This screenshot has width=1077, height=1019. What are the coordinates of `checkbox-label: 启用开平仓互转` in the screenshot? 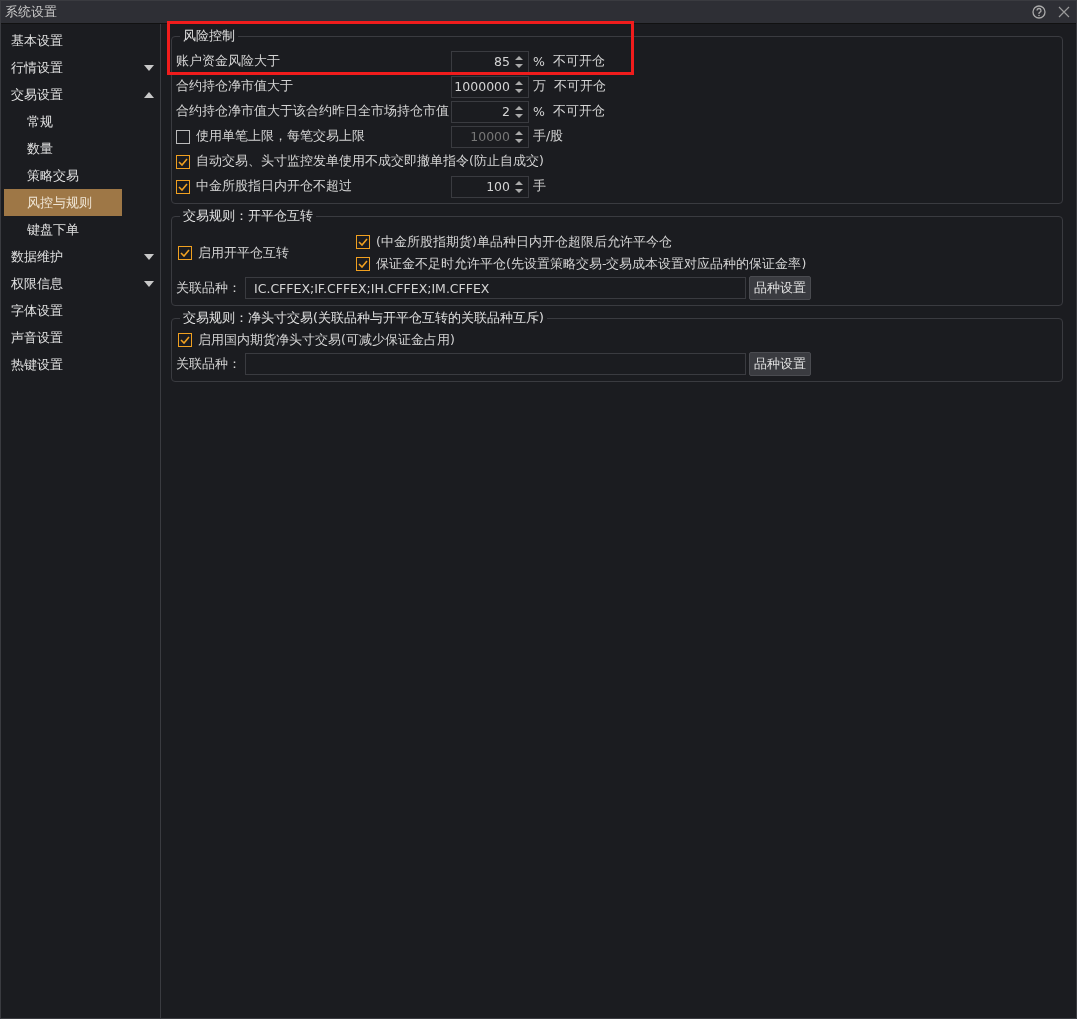 It's located at (243, 253).